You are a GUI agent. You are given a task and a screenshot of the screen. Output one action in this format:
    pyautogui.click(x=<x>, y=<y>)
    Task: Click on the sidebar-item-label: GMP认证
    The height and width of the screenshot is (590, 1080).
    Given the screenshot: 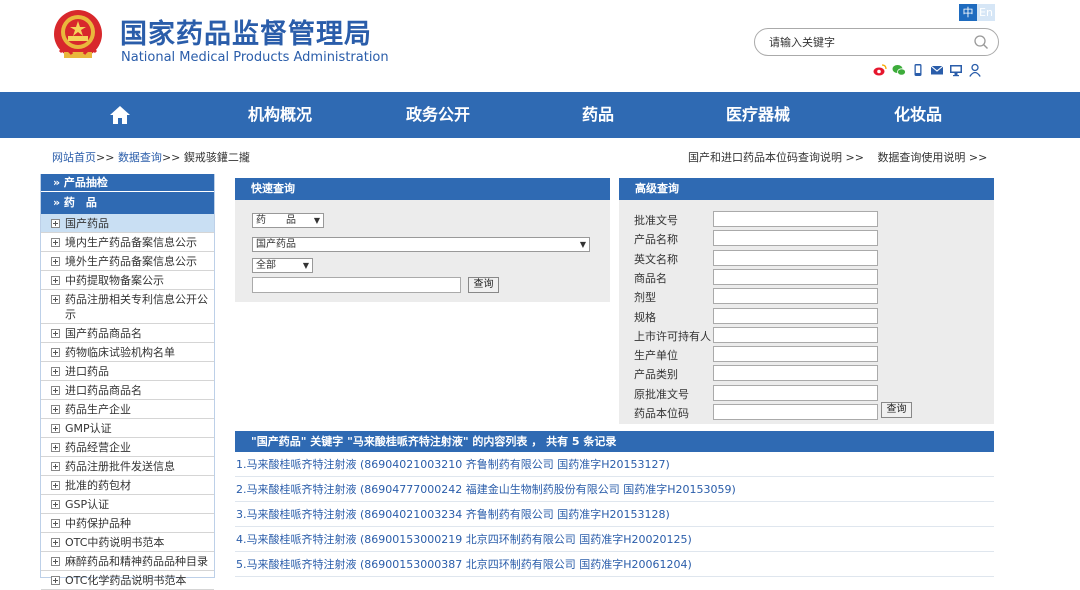 What is the action you would take?
    pyautogui.click(x=88, y=428)
    